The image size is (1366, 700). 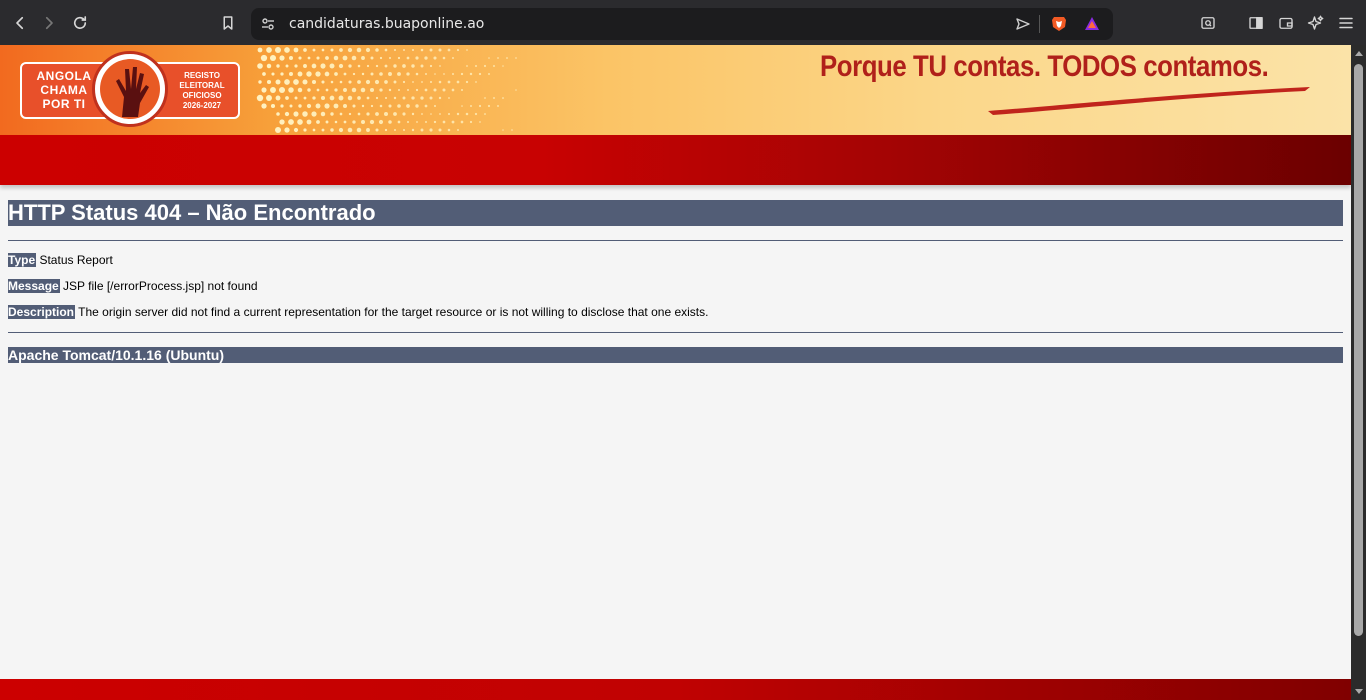 I want to click on vertical-scrollbar, so click(x=1358, y=372).